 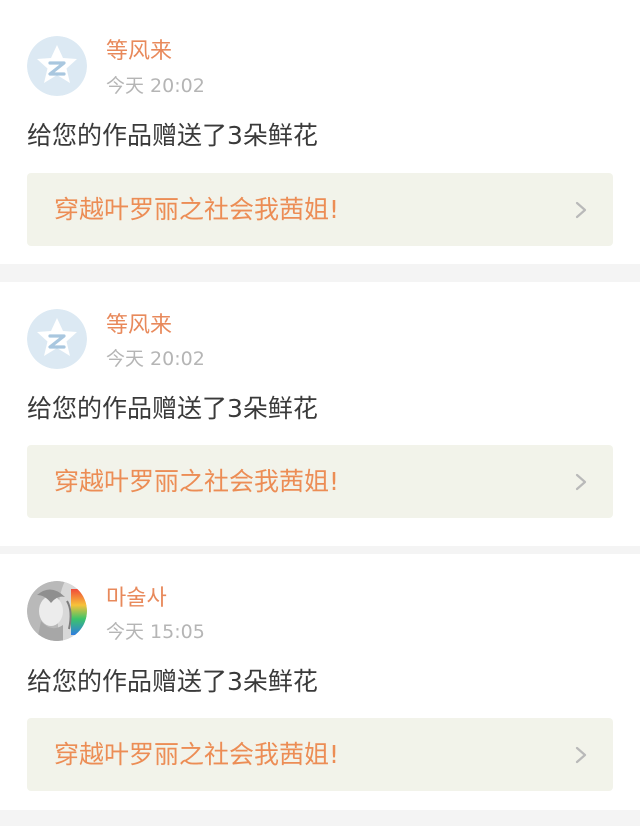 I want to click on anime-character-avatar-icon, so click(x=57, y=611).